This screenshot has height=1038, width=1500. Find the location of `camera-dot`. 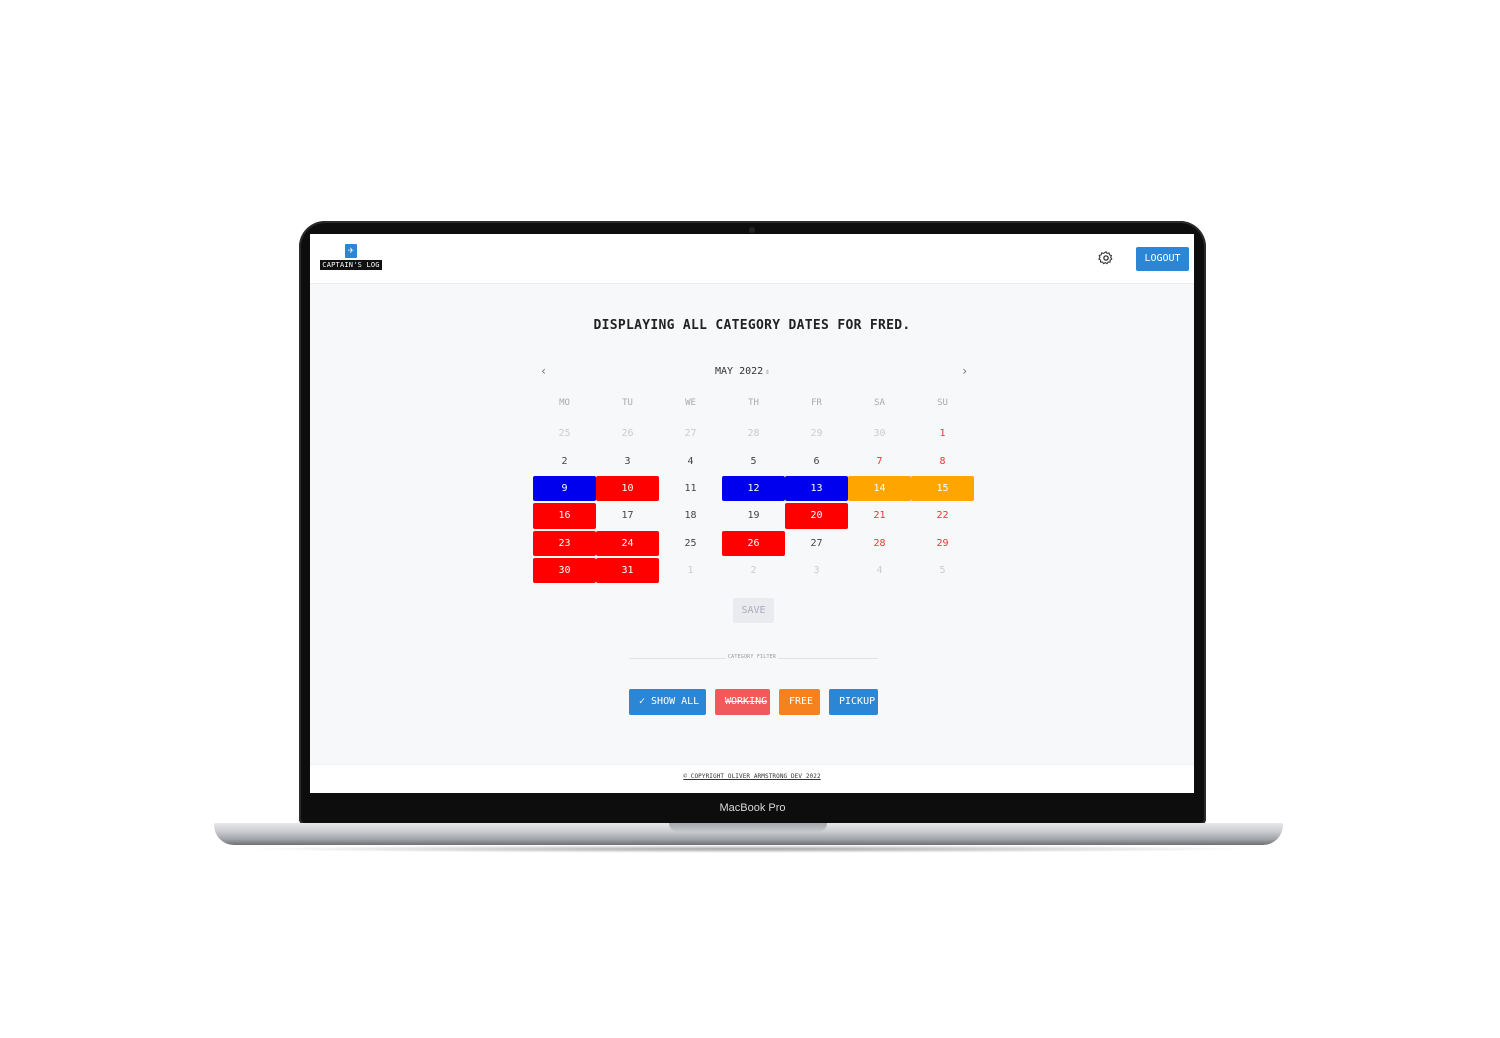

camera-dot is located at coordinates (752, 230).